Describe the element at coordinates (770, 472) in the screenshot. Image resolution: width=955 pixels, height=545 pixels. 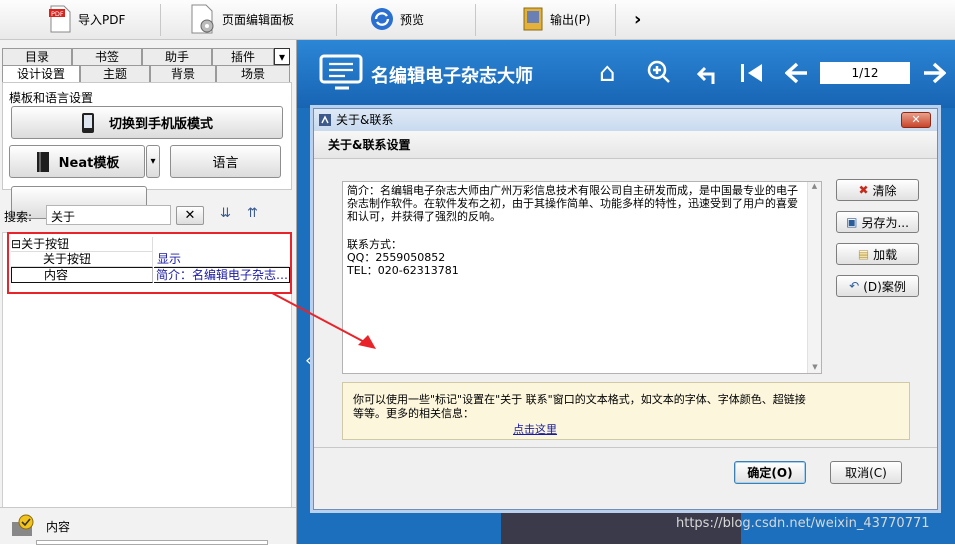
I see `ok-button: 确定(O)` at that location.